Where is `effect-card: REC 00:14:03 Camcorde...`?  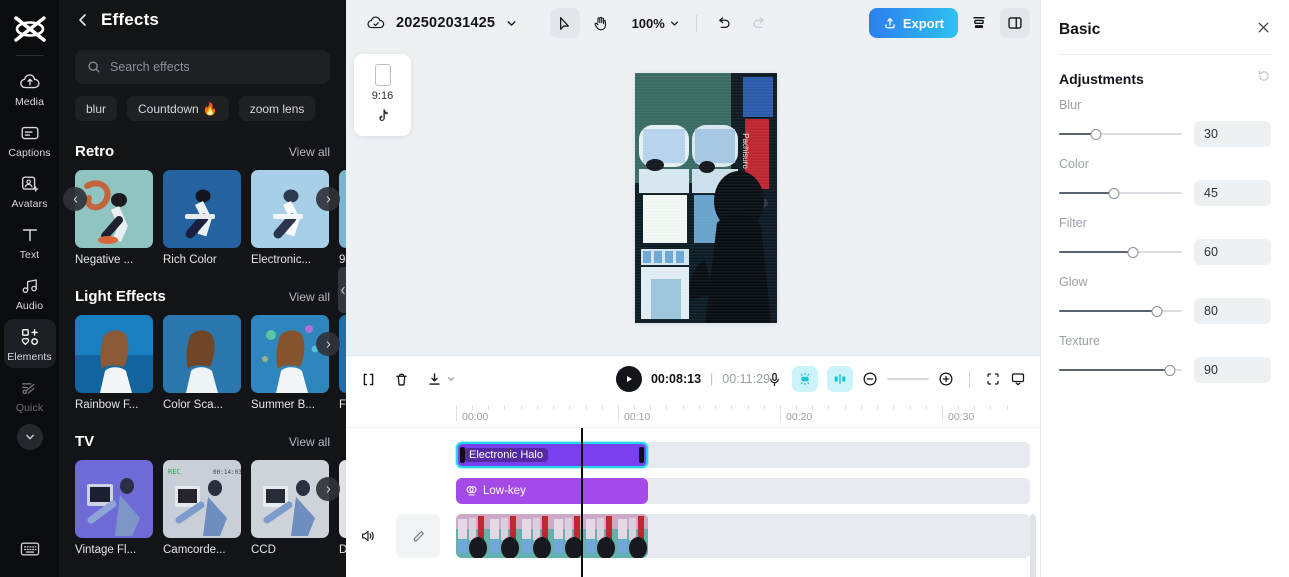
effect-card: REC 00:14:03 Camcorde... is located at coordinates (202, 508).